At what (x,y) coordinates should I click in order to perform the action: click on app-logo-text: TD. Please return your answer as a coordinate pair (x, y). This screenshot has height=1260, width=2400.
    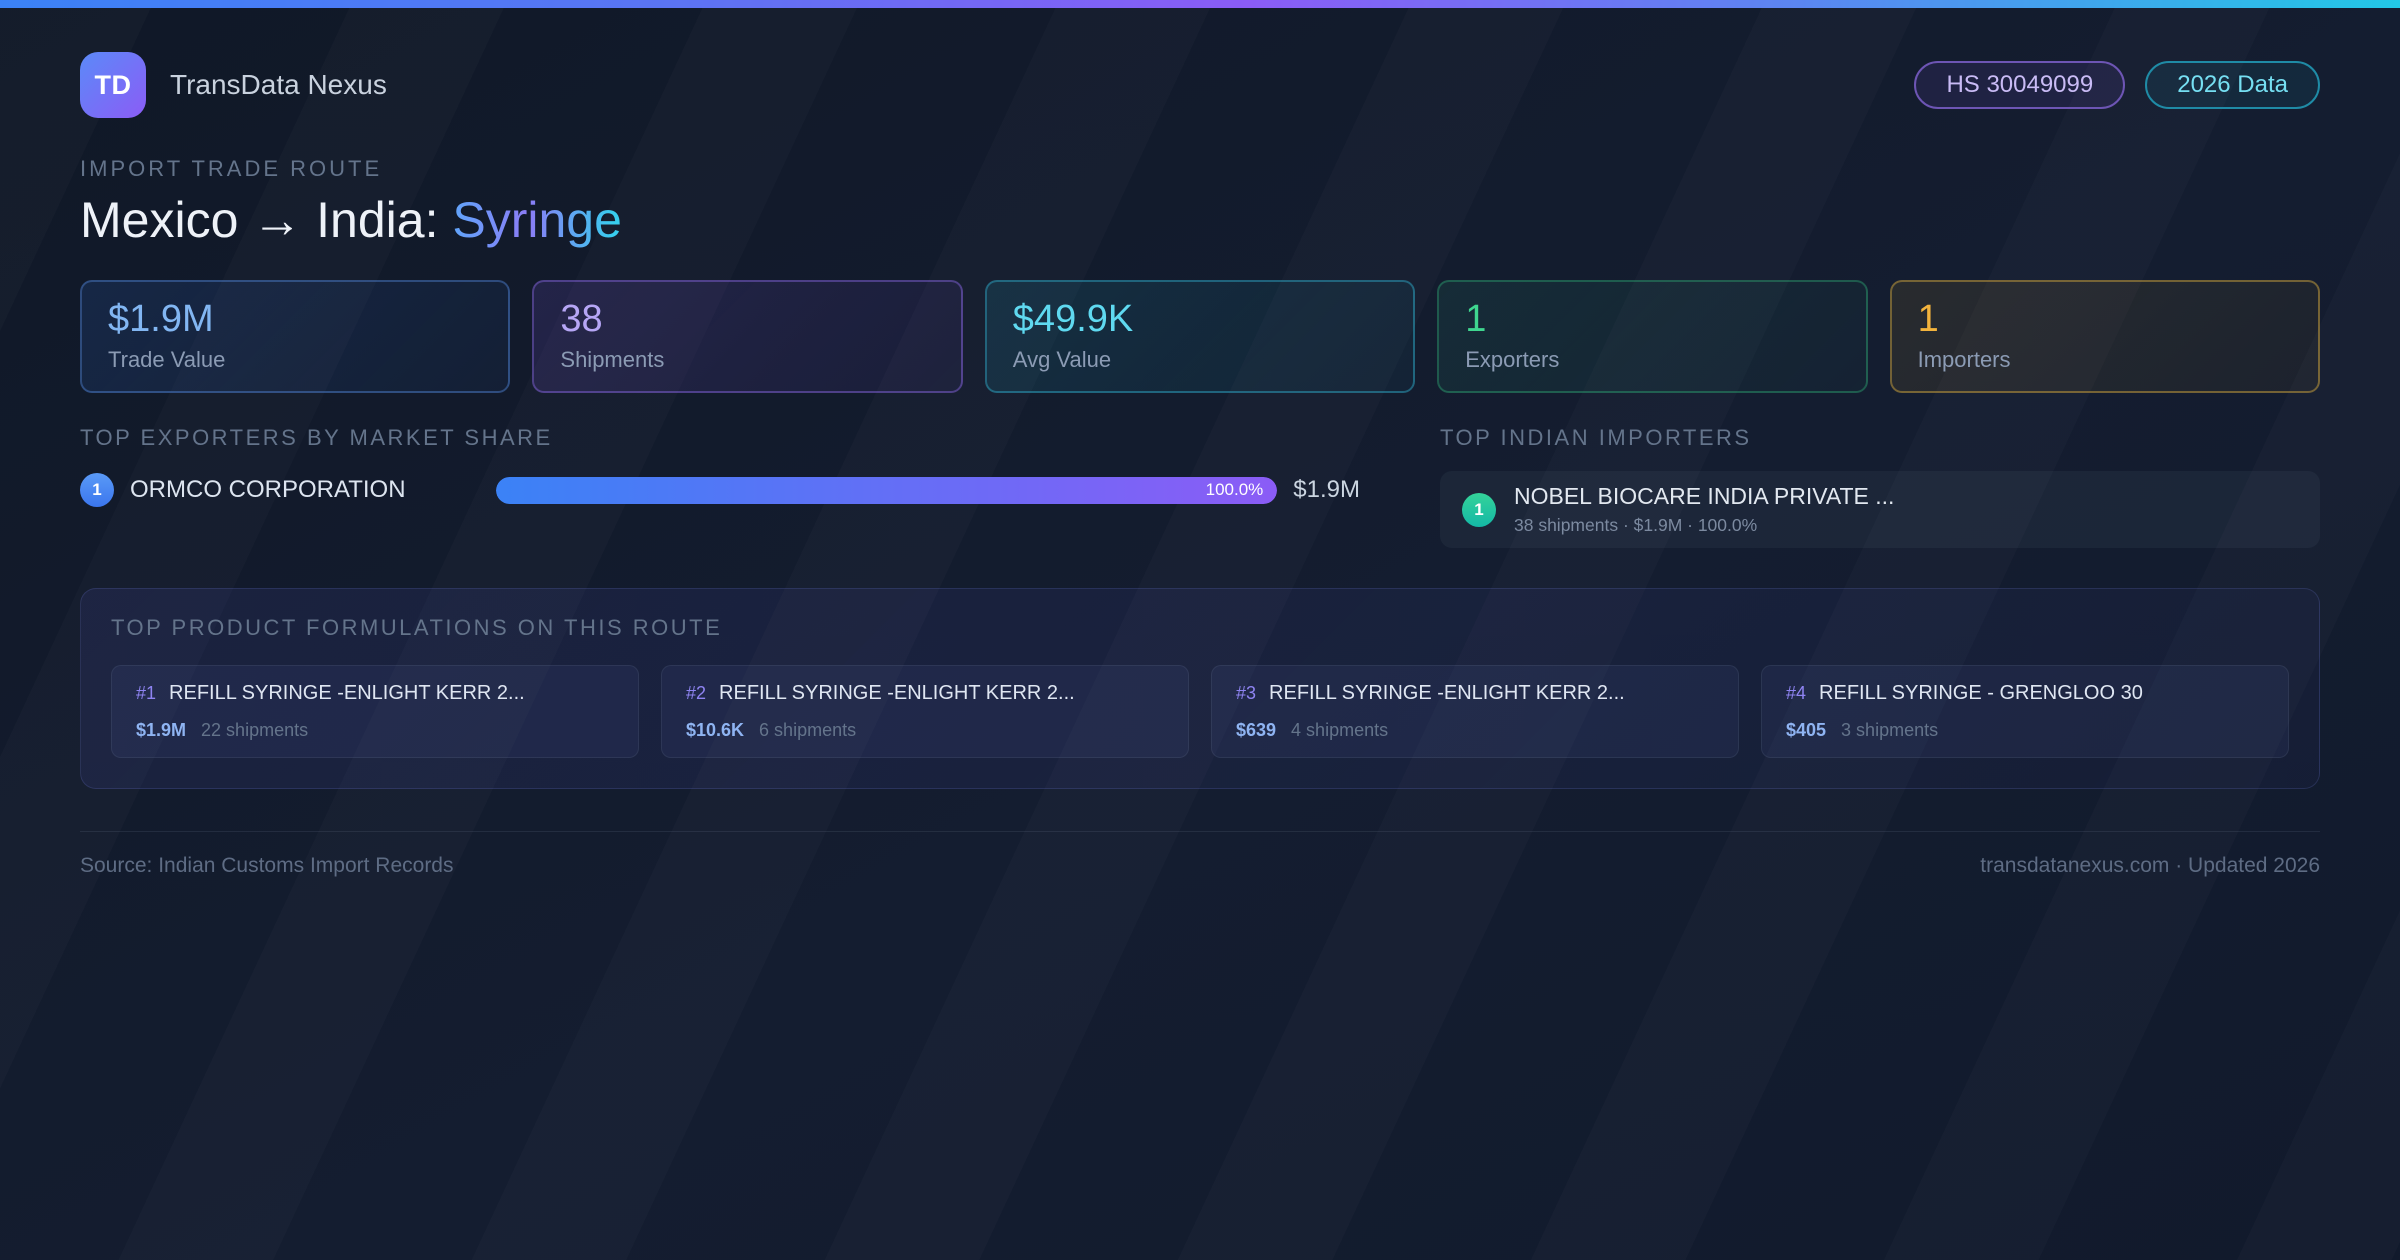
    Looking at the image, I should click on (113, 84).